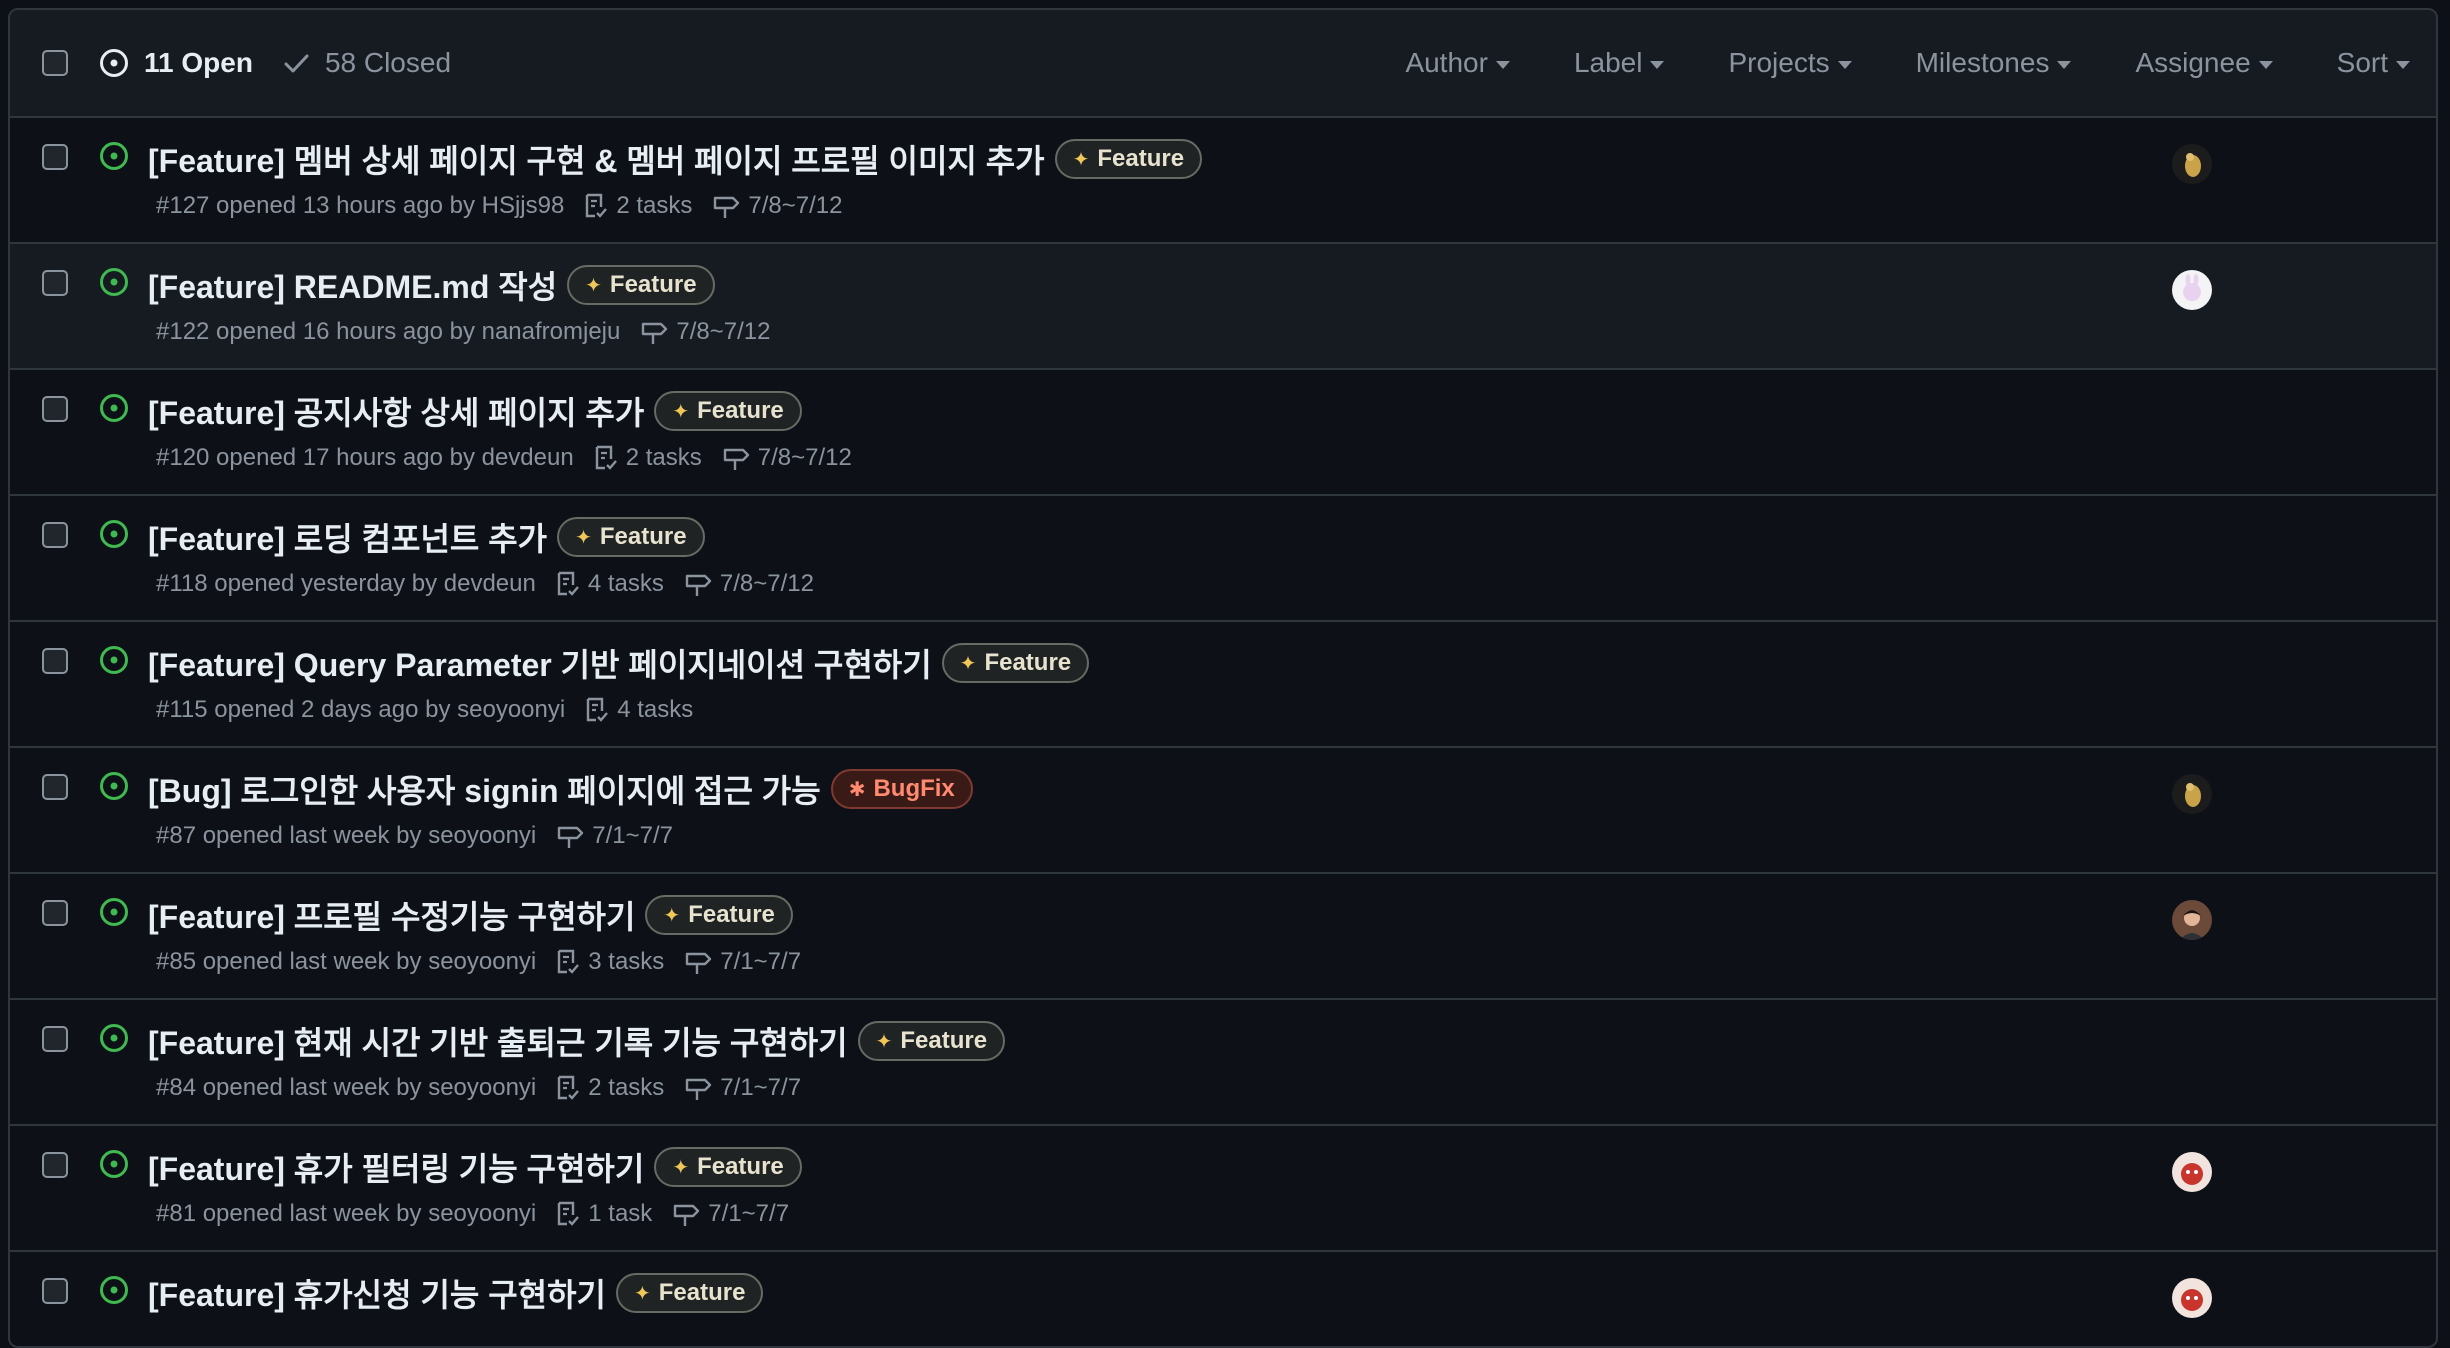  I want to click on issue-row: [Feature] 휴가신청 기능 구현하기 ✦ Feature, so click(1223, 1299).